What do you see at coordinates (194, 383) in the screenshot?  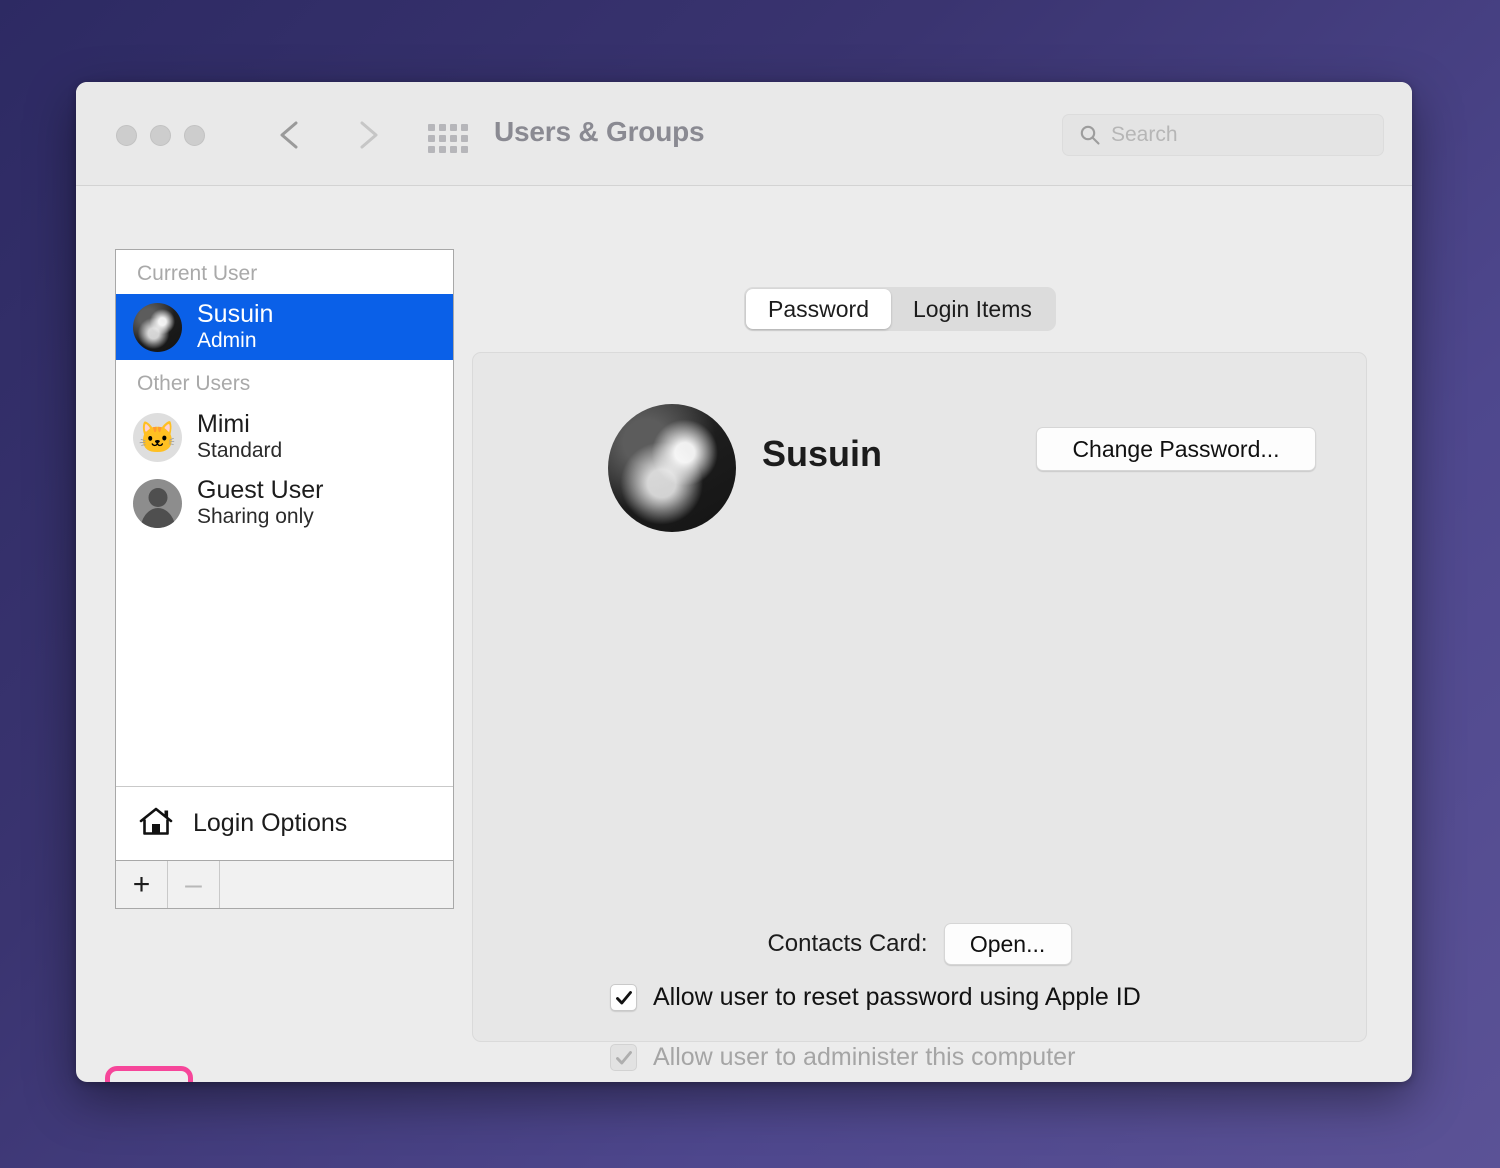 I see `group-header-other-users: Other Users` at bounding box center [194, 383].